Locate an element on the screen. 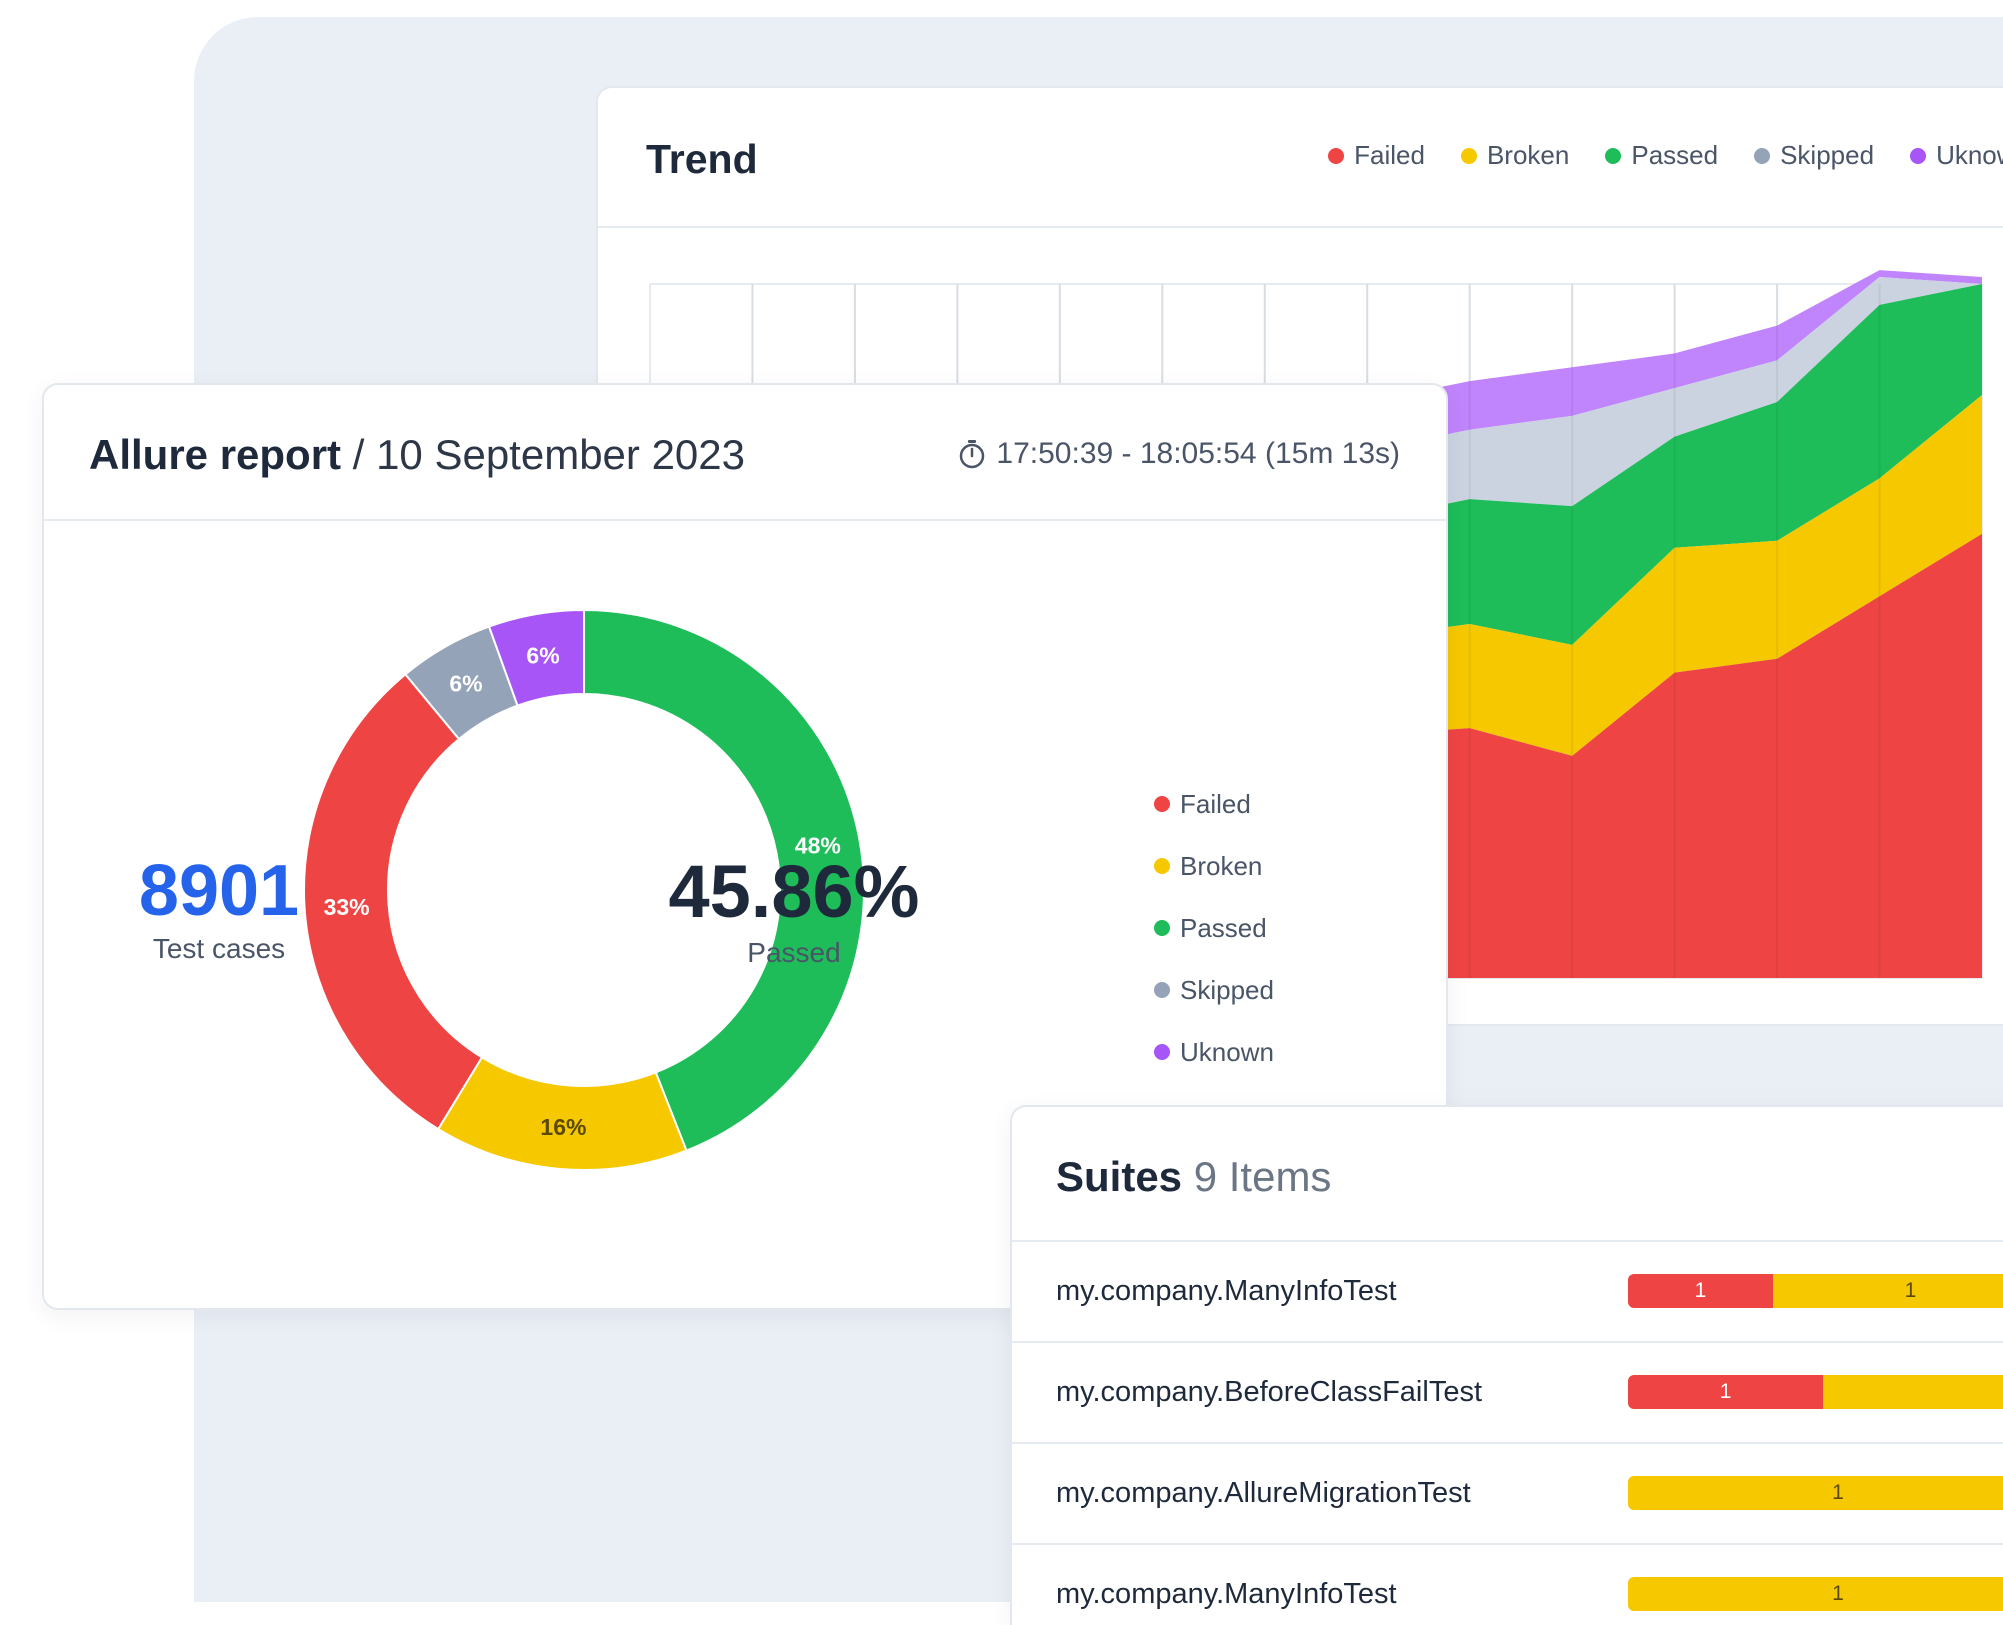 Image resolution: width=2003 pixels, height=1625 pixels. suite-row: my.company.ManyInfoTest 1 is located at coordinates (1507, 1585).